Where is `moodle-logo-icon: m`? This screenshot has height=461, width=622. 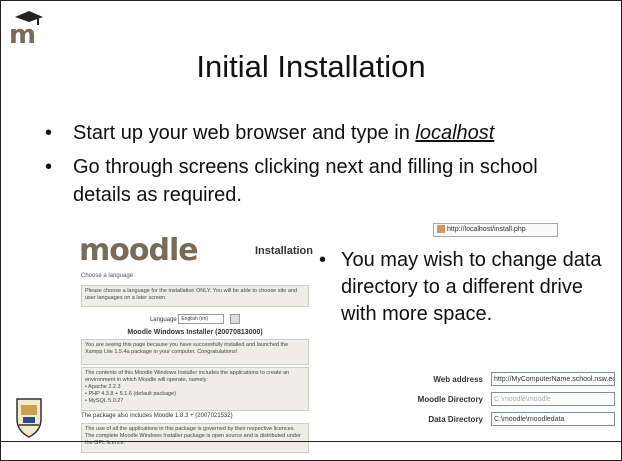 moodle-logo-icon: m is located at coordinates (26, 28).